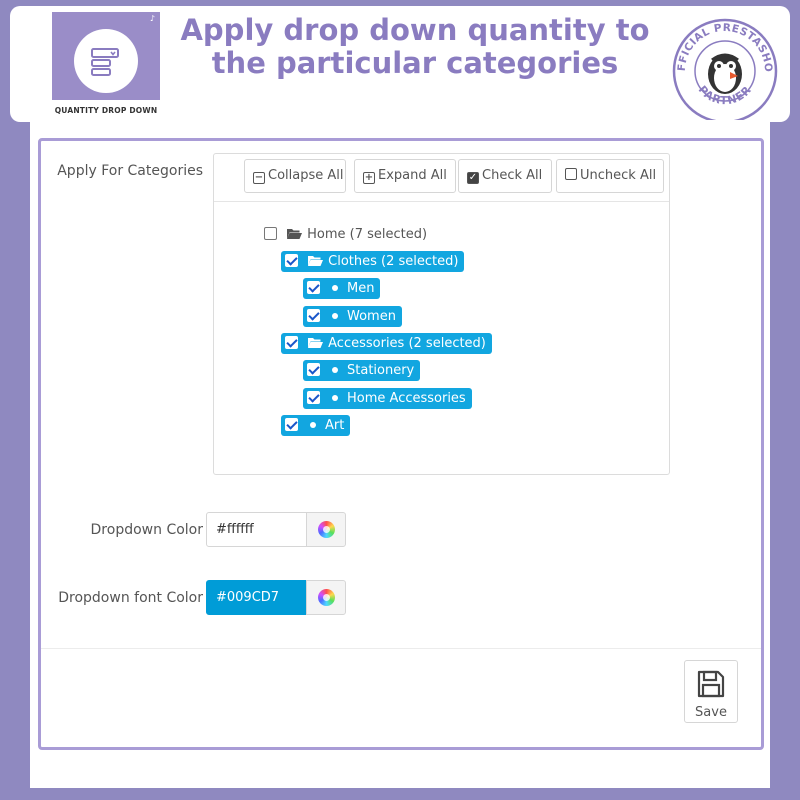 Image resolution: width=800 pixels, height=800 pixels. Describe the element at coordinates (291, 342) in the screenshot. I see `accessories-checkbox` at that location.